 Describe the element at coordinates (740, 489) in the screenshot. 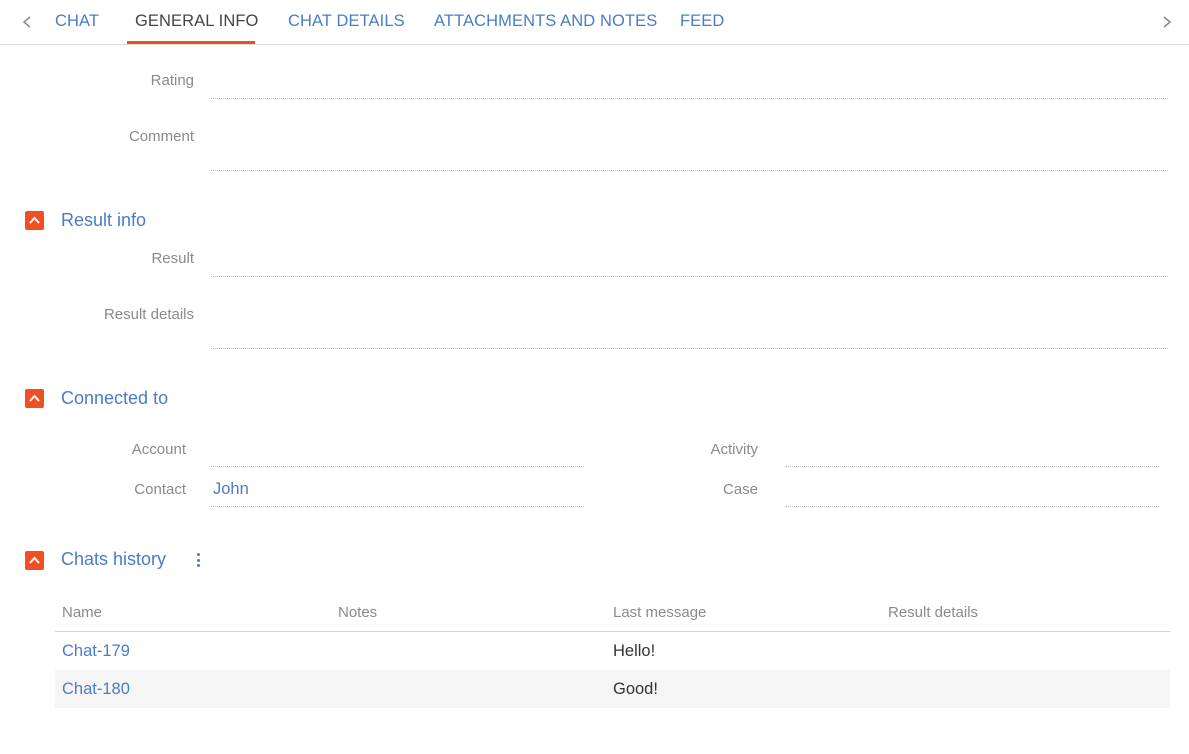

I see `case-label: Case` at that location.